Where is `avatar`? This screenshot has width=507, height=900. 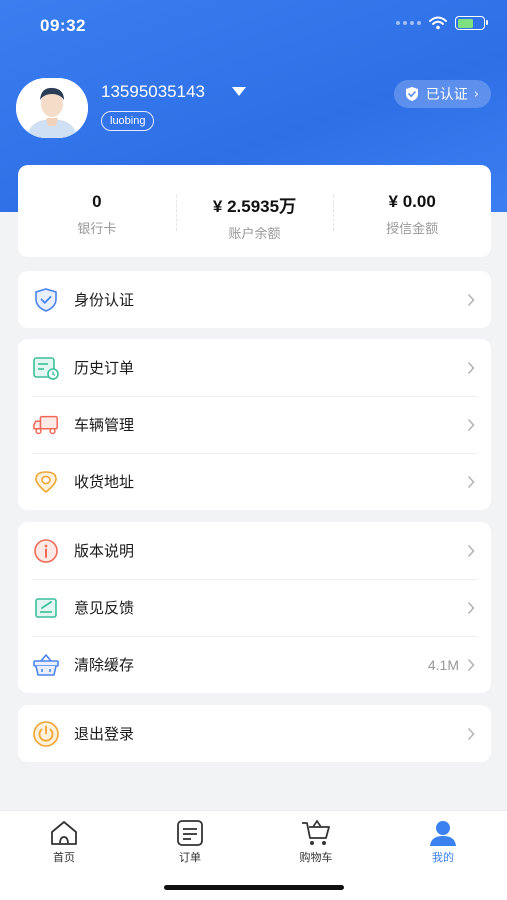 avatar is located at coordinates (52, 108).